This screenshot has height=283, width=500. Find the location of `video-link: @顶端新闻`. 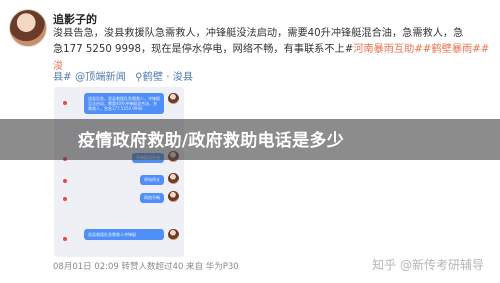

video-link: @顶端新闻 is located at coordinates (100, 77).